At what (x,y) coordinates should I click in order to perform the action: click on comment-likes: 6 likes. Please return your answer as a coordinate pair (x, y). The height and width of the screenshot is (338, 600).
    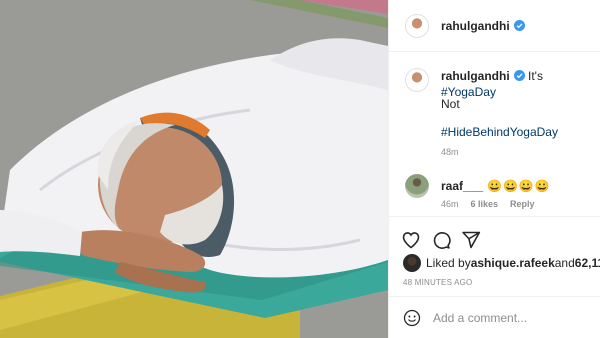
    Looking at the image, I should click on (485, 204).